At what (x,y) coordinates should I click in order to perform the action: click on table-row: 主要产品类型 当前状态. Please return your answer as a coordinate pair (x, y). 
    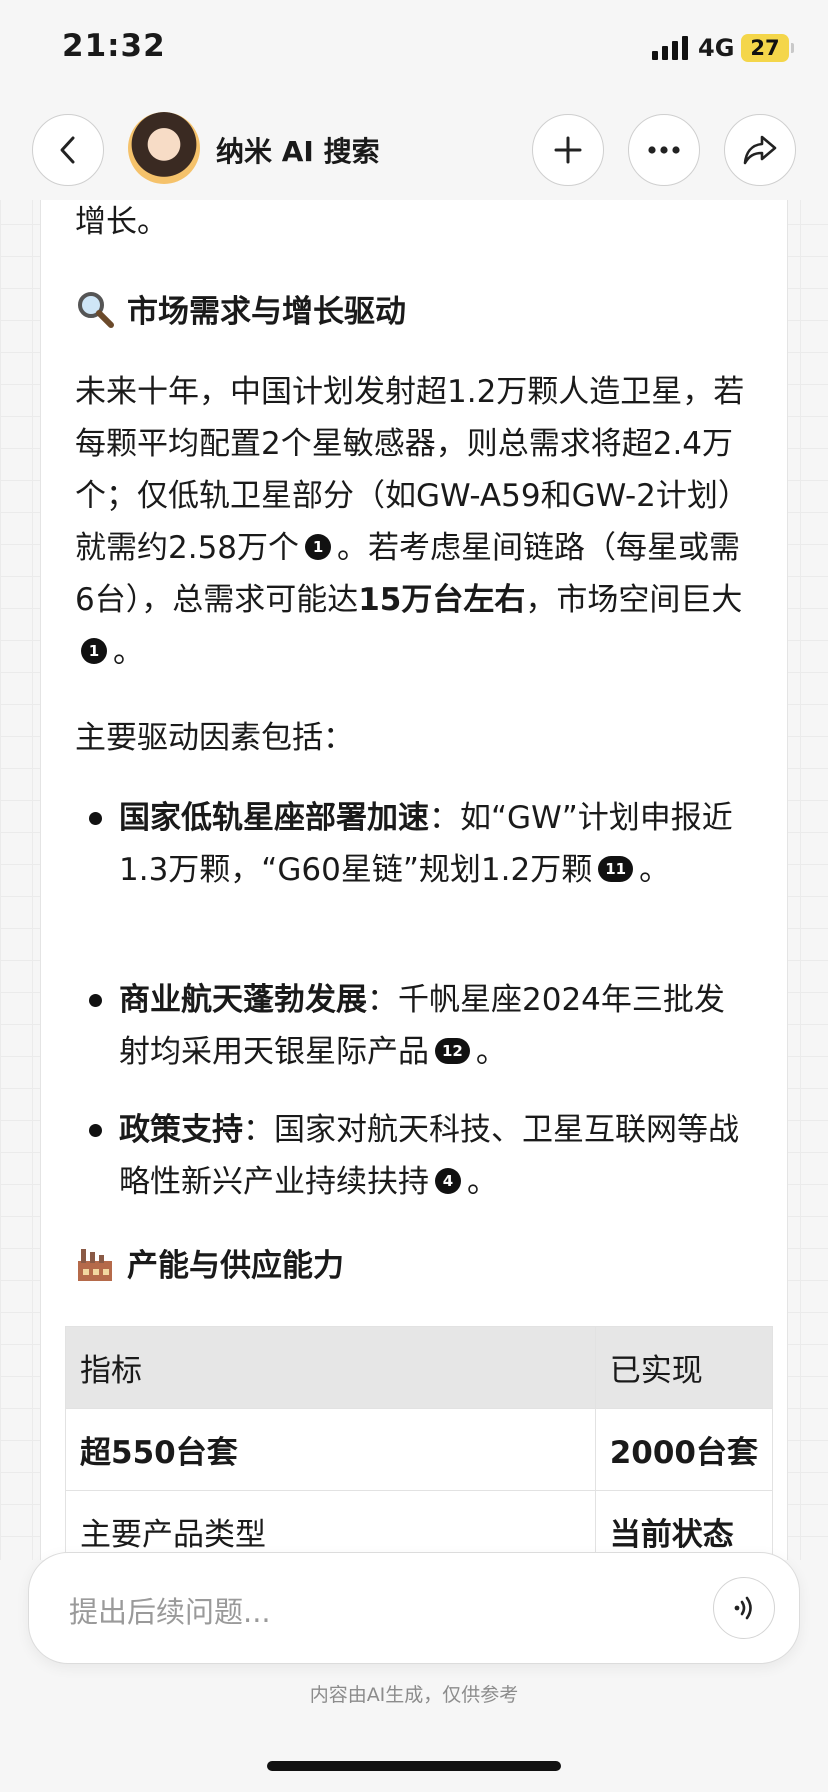
    Looking at the image, I should click on (419, 1525).